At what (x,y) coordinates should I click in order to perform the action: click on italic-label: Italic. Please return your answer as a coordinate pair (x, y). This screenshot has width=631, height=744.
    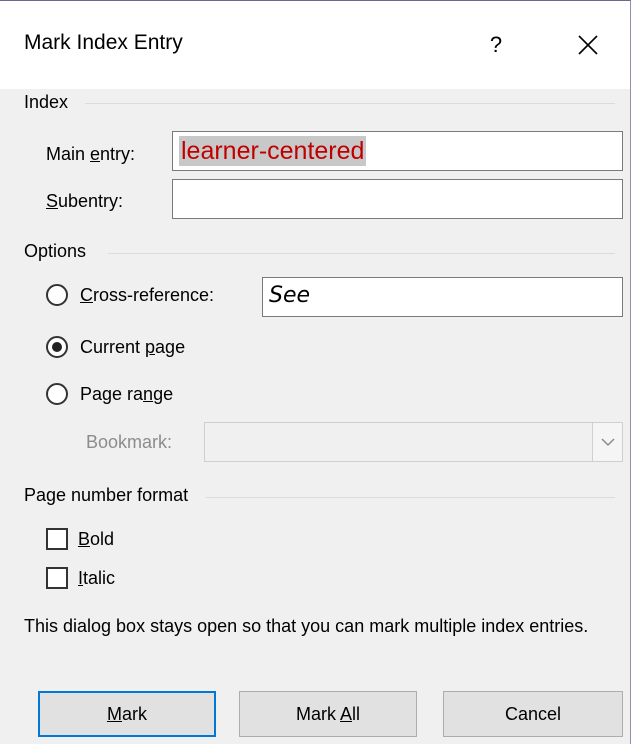
    Looking at the image, I should click on (96, 578).